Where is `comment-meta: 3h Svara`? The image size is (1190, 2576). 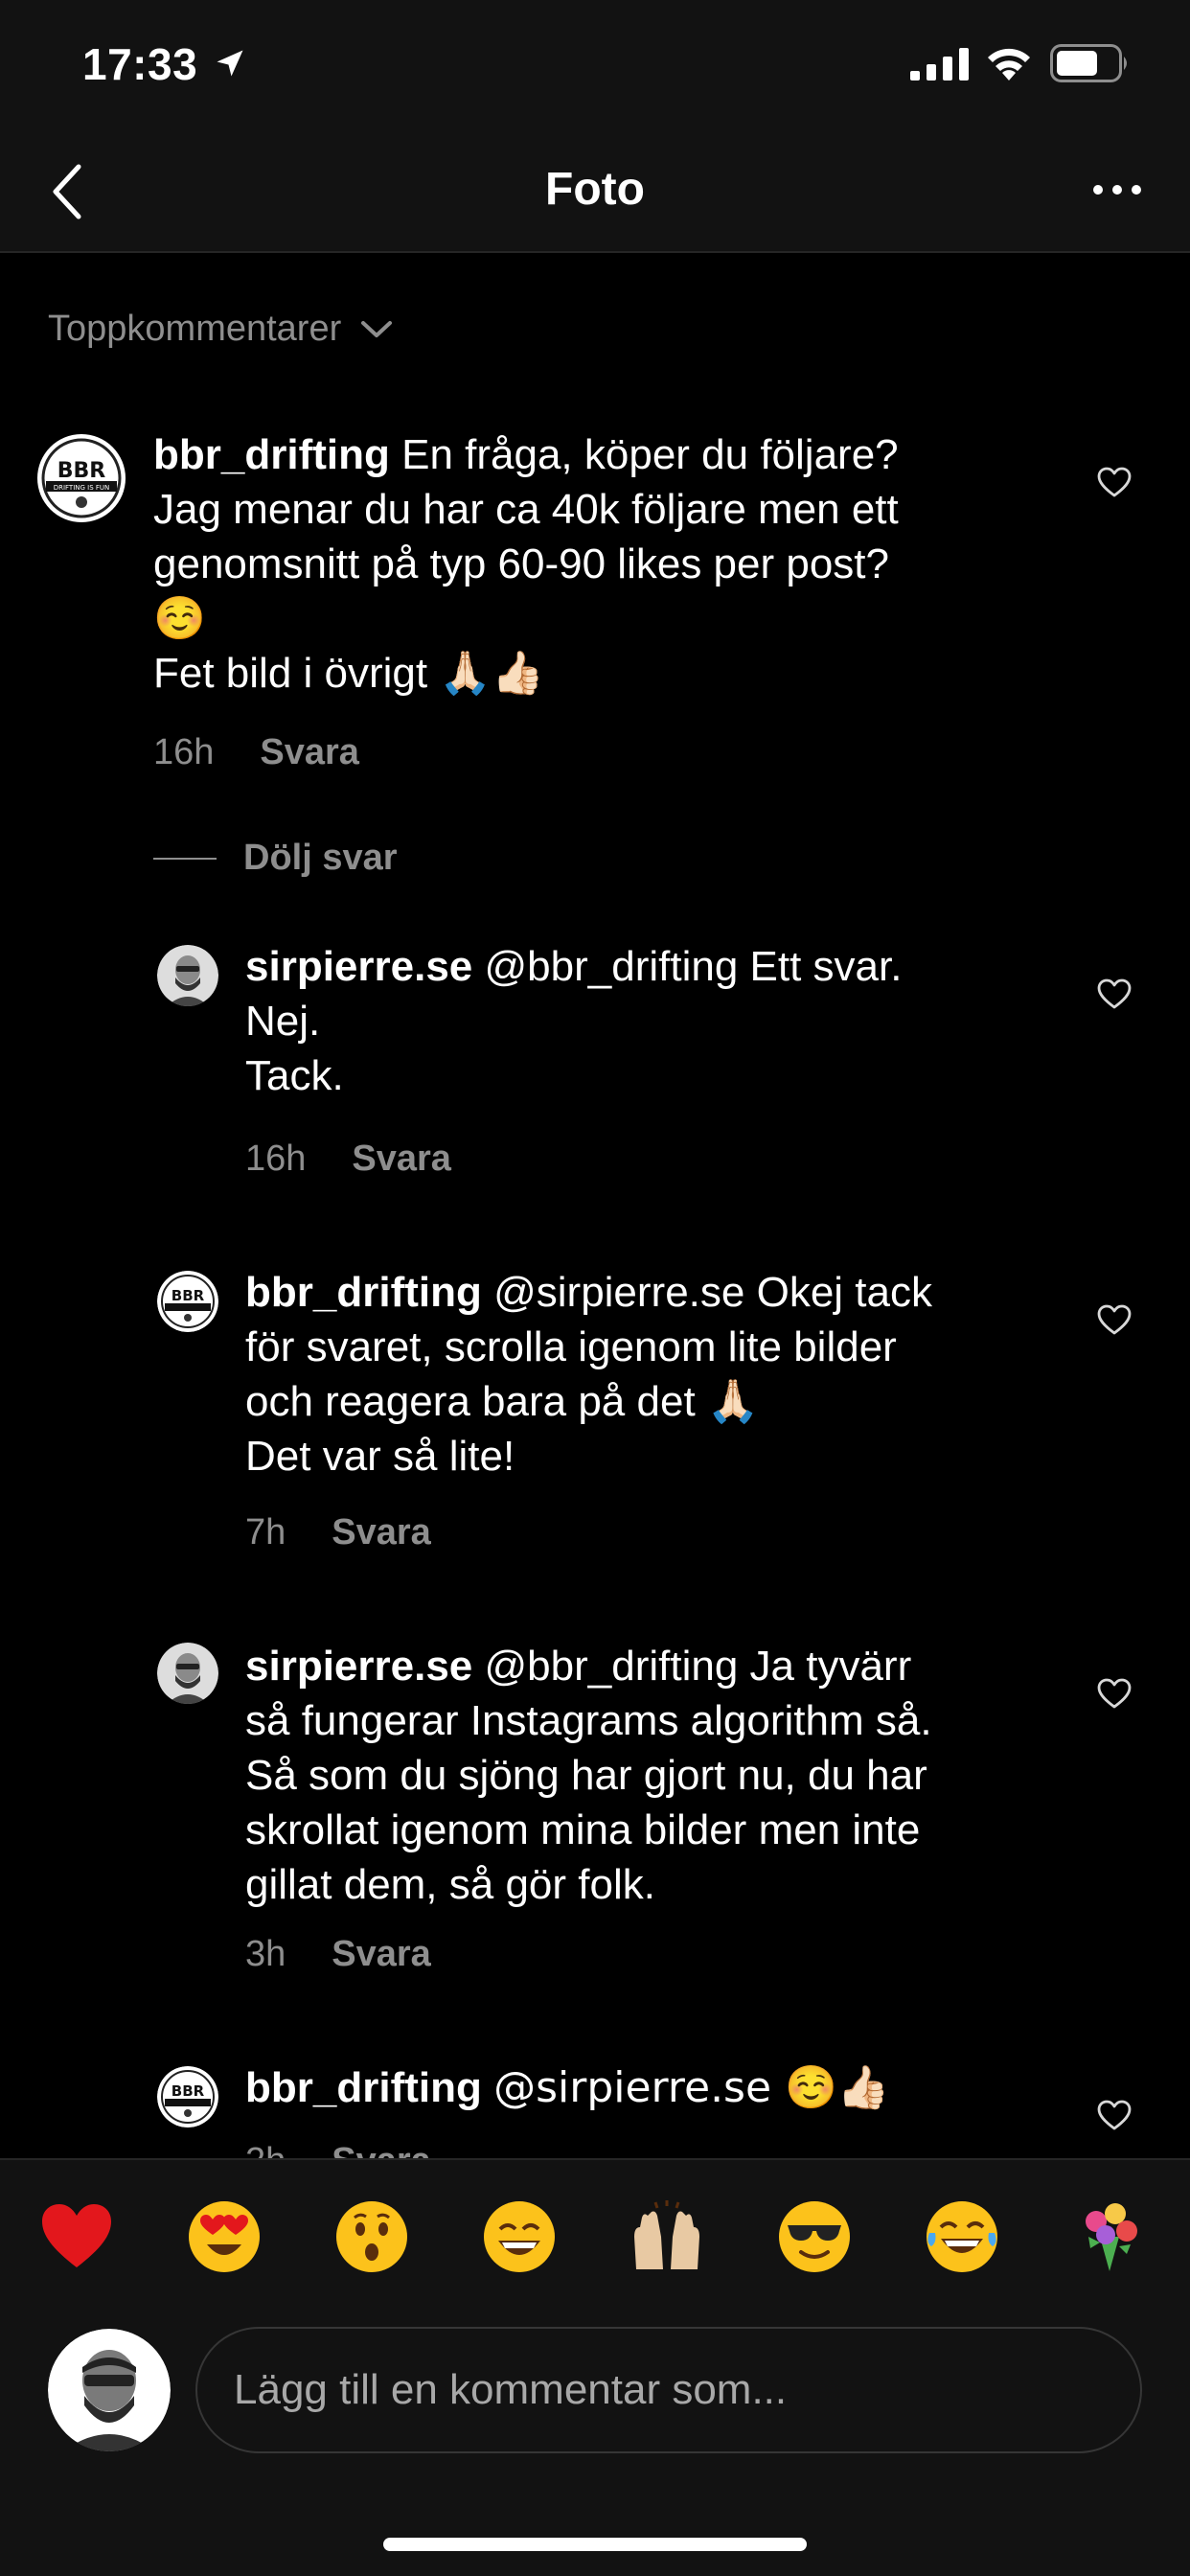
comment-meta: 3h Svara is located at coordinates (338, 1954).